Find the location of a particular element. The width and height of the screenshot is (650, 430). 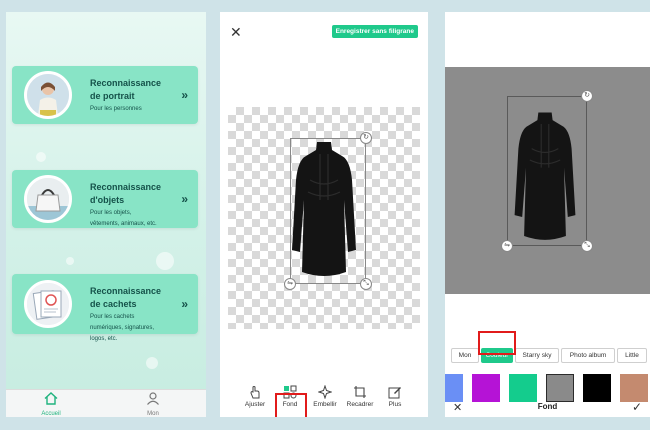

editor-toolbar: Ajuster Fond Embellir Recadrer Plus is located at coordinates (324, 399).